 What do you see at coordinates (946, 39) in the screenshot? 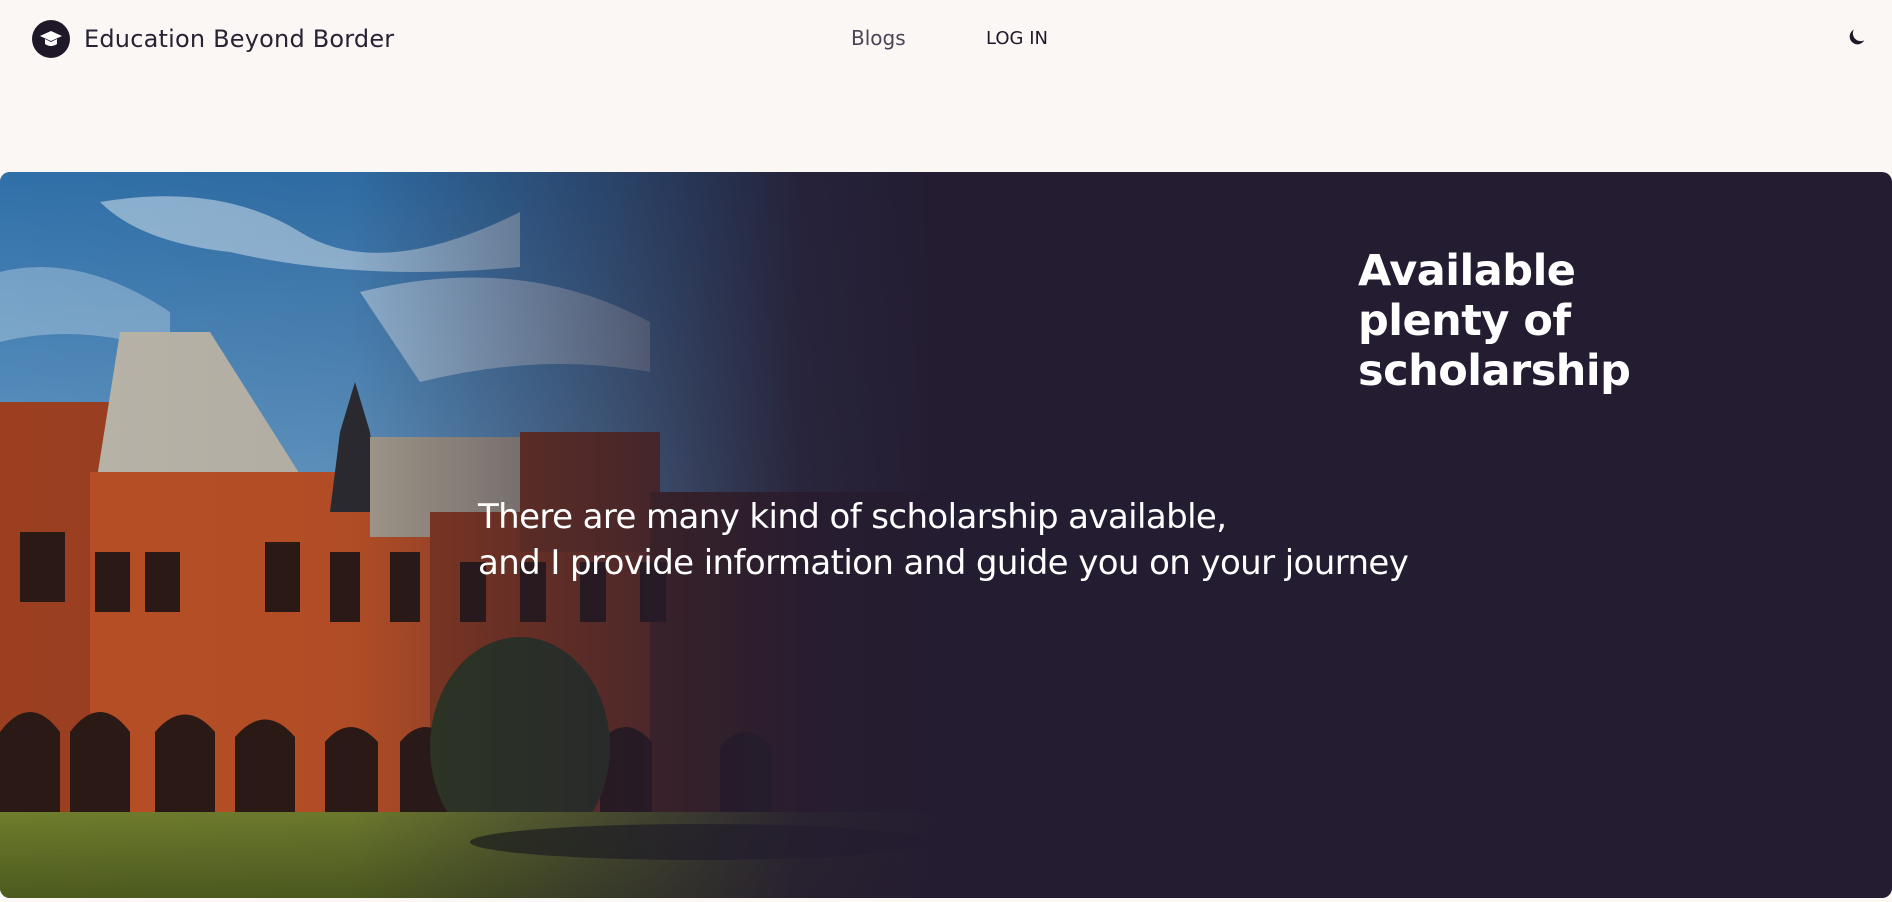
I see `navbar: Education Beyond Border Blogs LOG IN` at bounding box center [946, 39].